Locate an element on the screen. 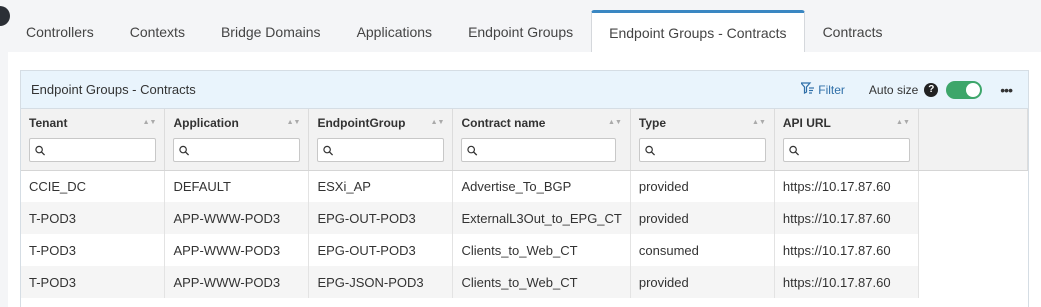 The width and height of the screenshot is (1041, 307). column-header-api-url: API URL ▲▼ is located at coordinates (846, 140).